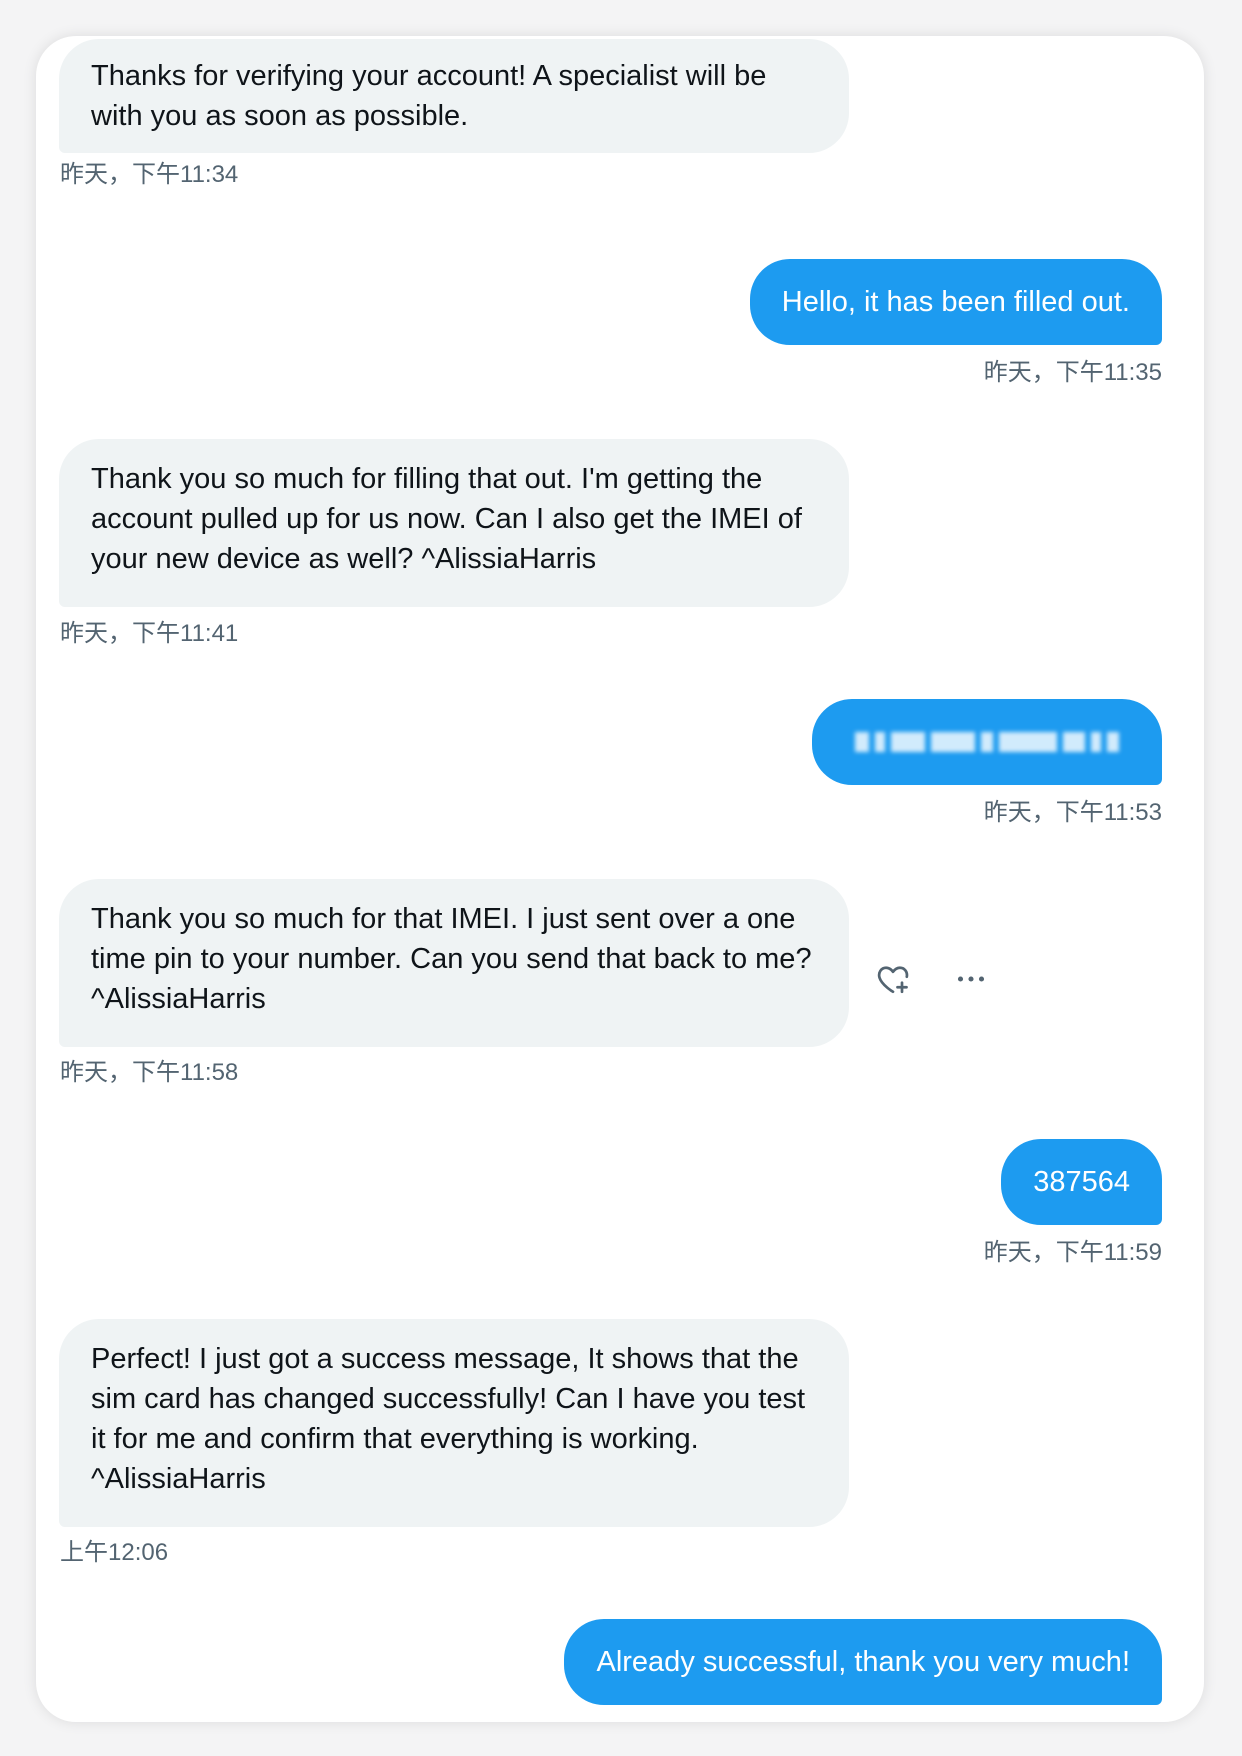 This screenshot has width=1242, height=1756. Describe the element at coordinates (1072, 1252) in the screenshot. I see `message-timestamp: 昨天，下午11:59` at that location.